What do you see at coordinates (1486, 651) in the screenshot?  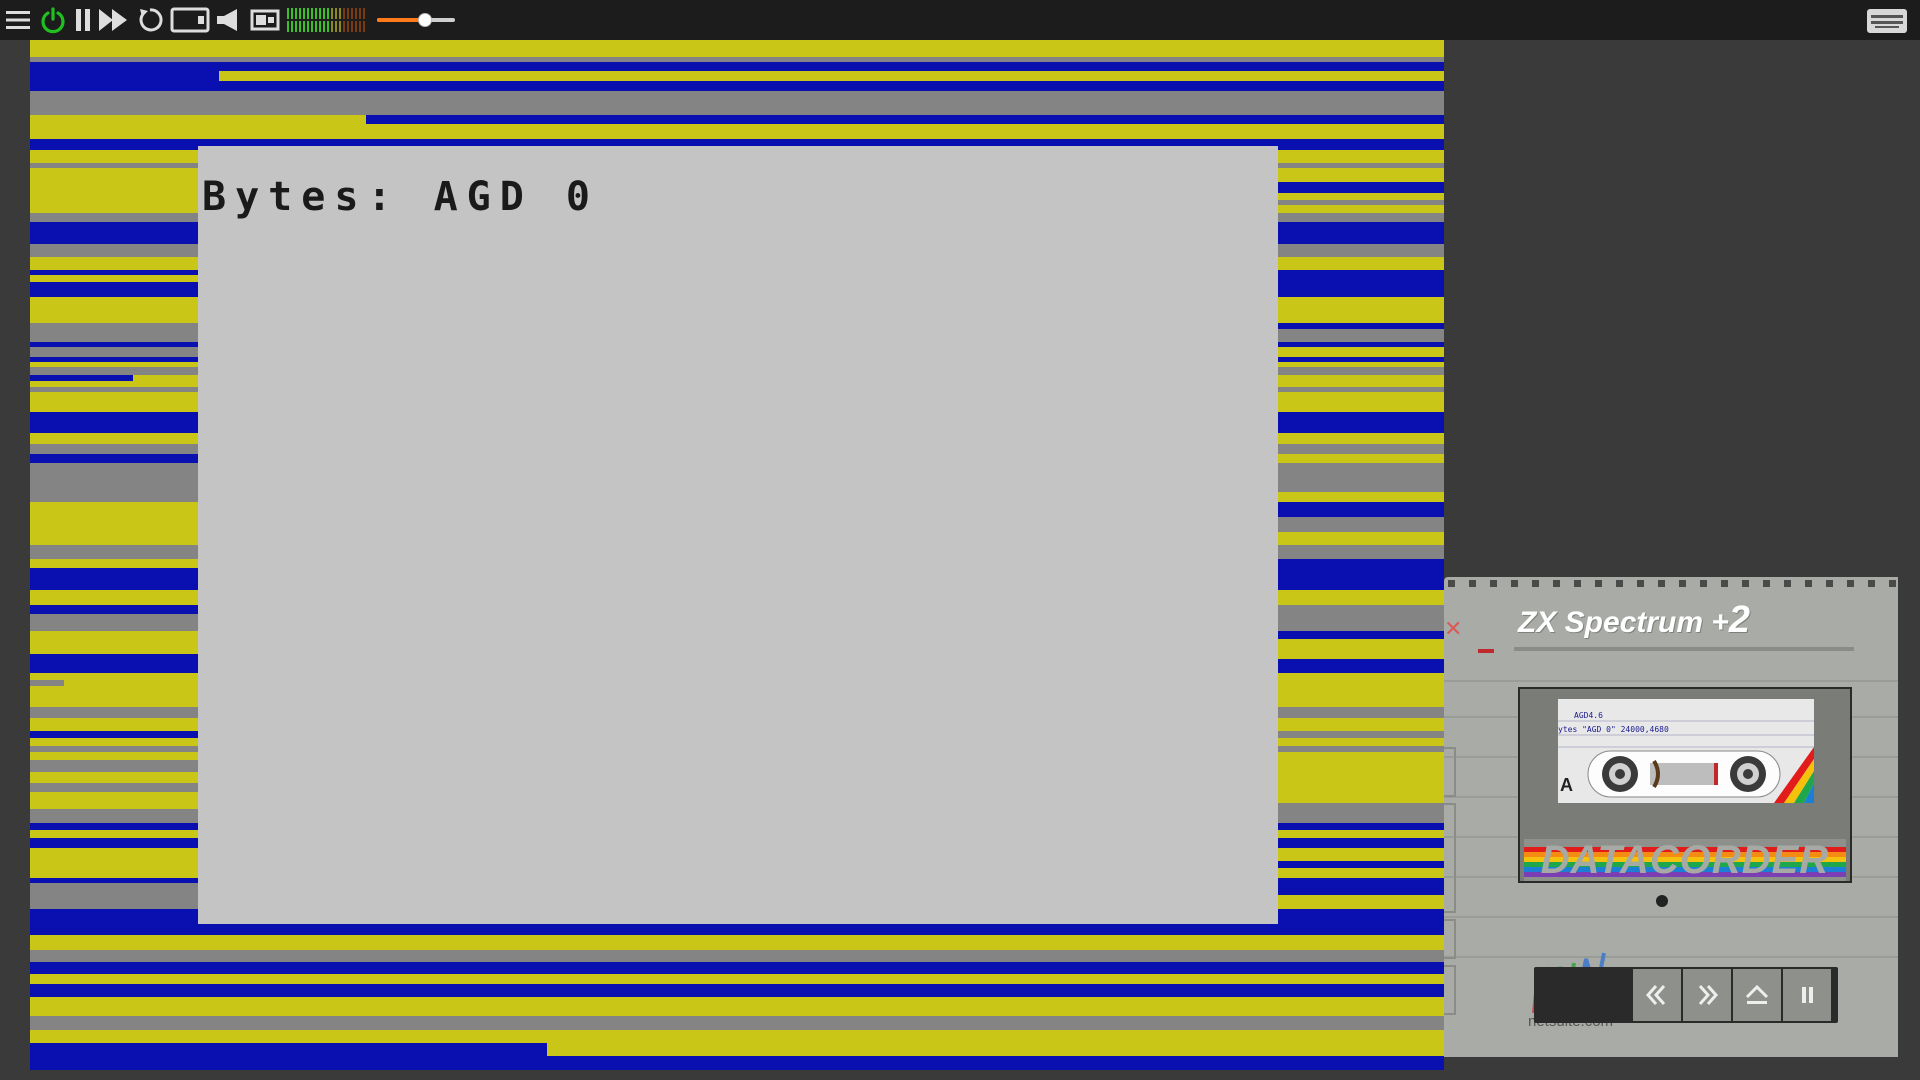 I see `red-stripe` at bounding box center [1486, 651].